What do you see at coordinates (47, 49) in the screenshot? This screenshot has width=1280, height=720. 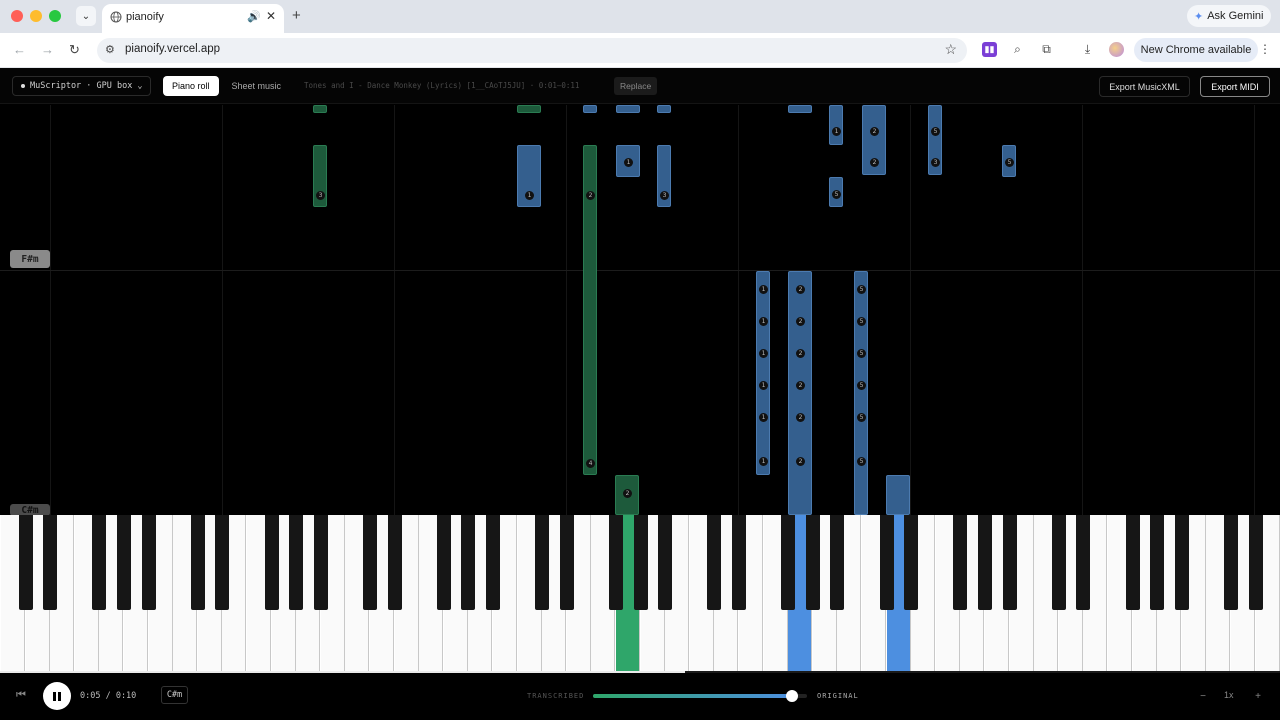 I see `forward-arrow-icon: →` at bounding box center [47, 49].